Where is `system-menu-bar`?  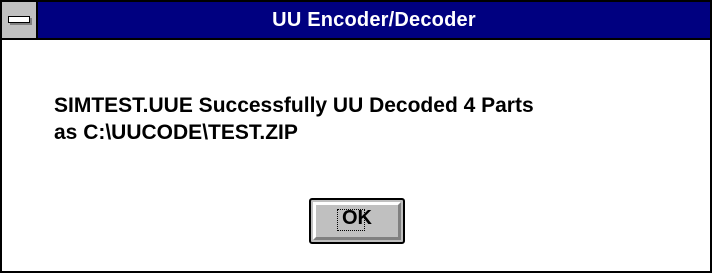
system-menu-bar is located at coordinates (19, 19).